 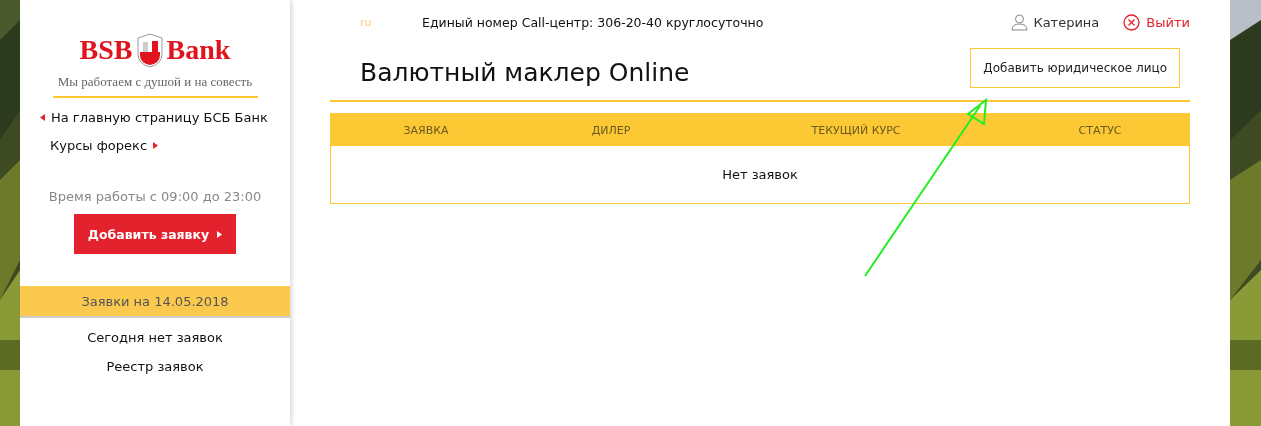 I want to click on sidebar-link: Курсы форекс, so click(x=104, y=145).